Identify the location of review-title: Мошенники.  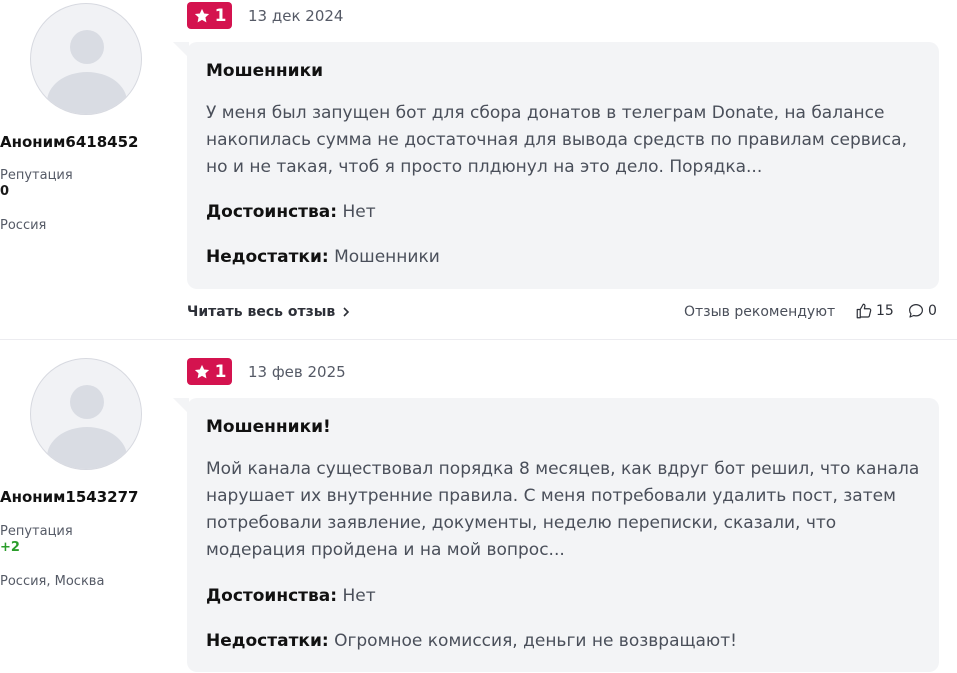
(264, 71).